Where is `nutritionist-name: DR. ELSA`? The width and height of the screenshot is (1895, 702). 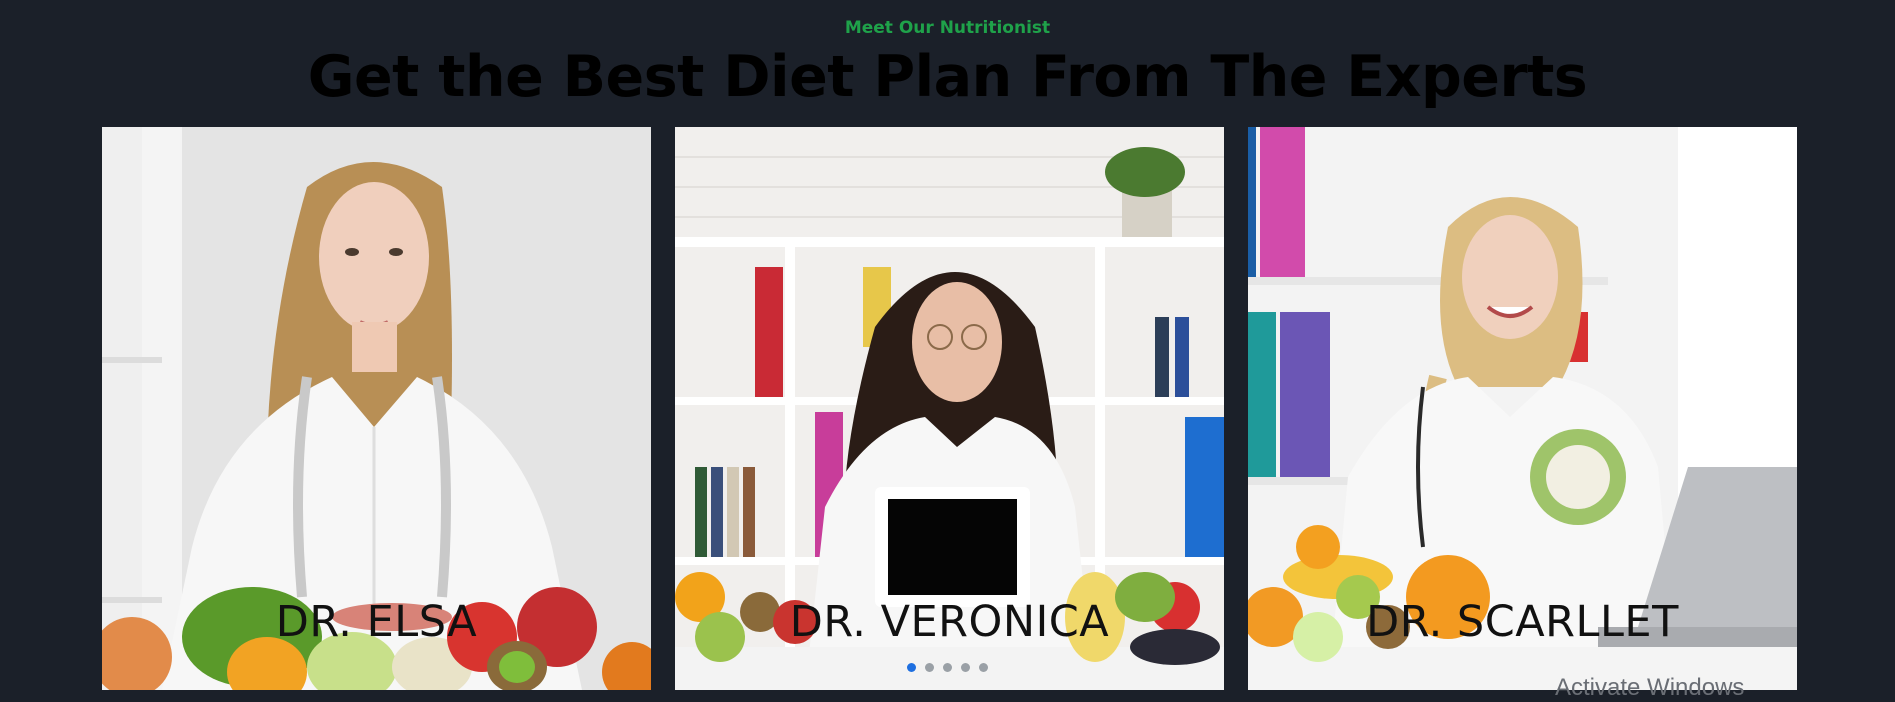 nutritionist-name: DR. ELSA is located at coordinates (376, 622).